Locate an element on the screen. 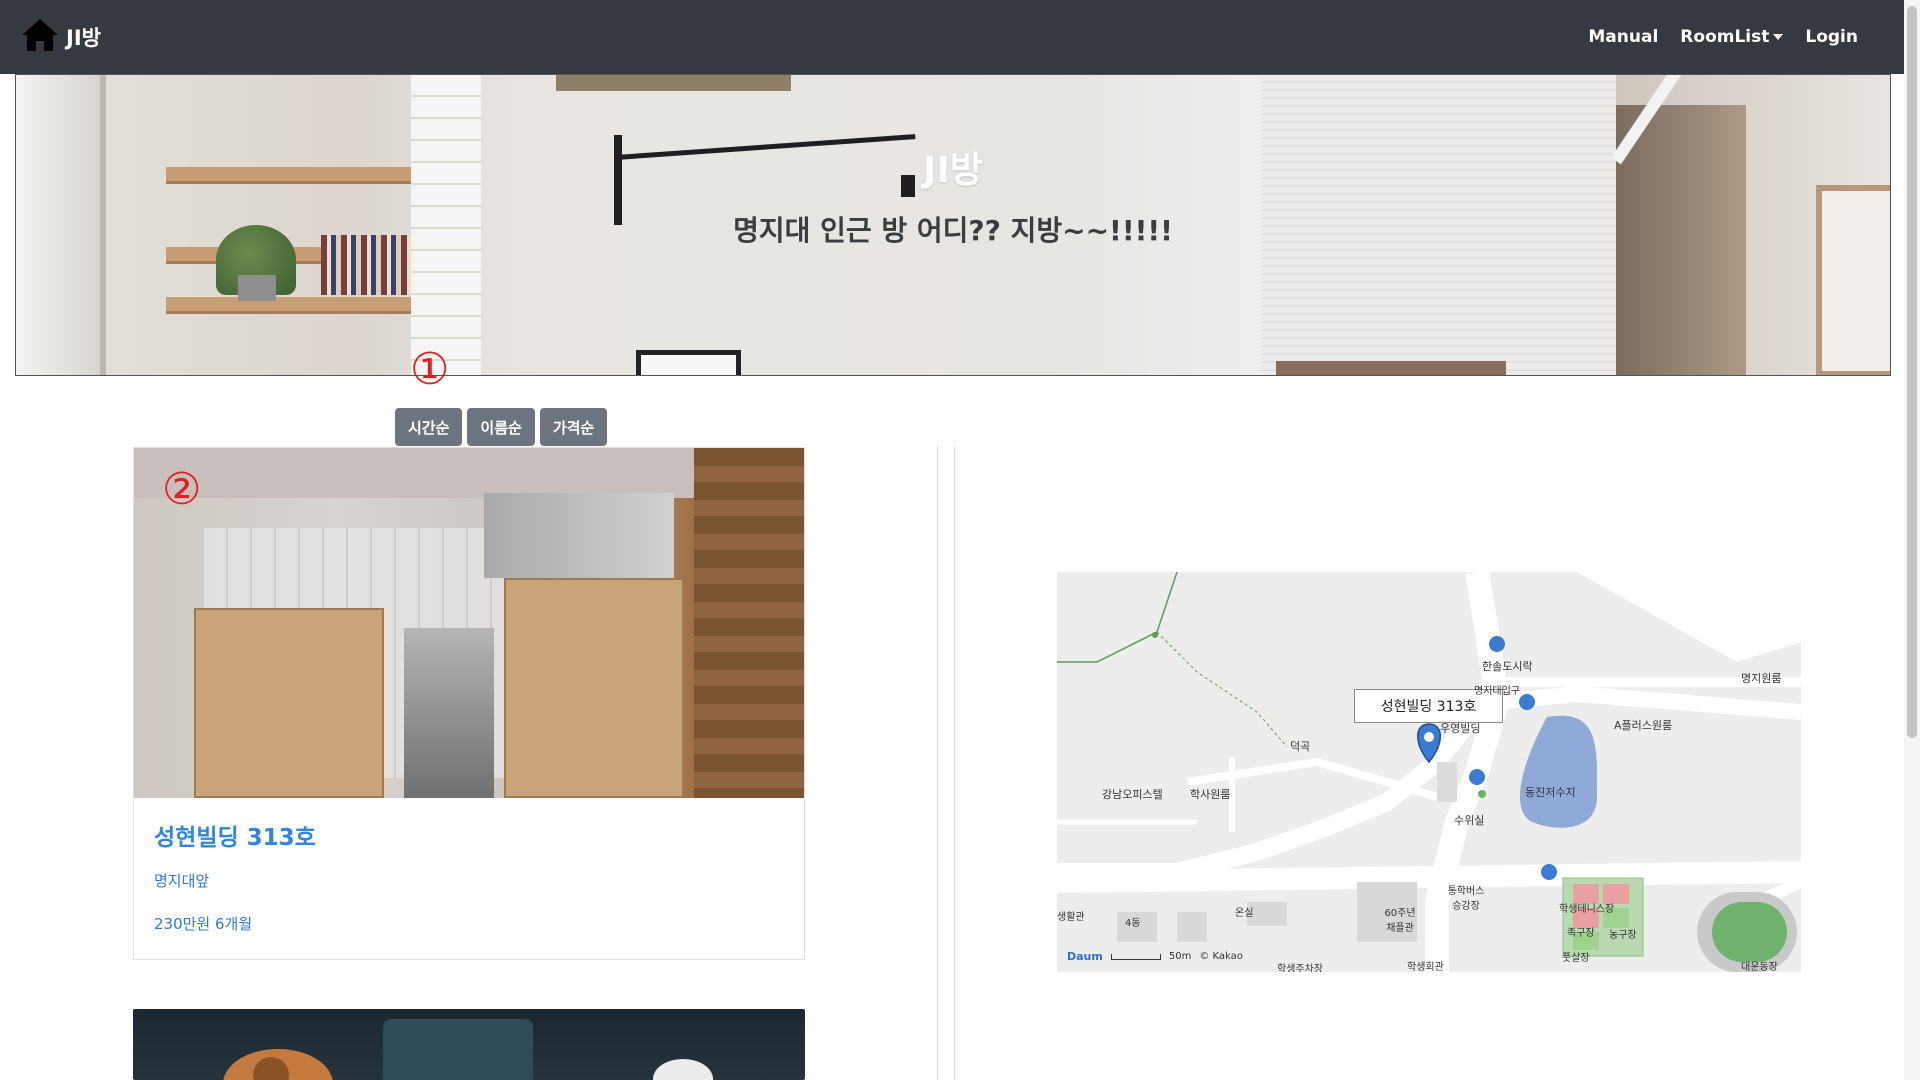 The height and width of the screenshot is (1080, 1920). room-photo is located at coordinates (469, 623).